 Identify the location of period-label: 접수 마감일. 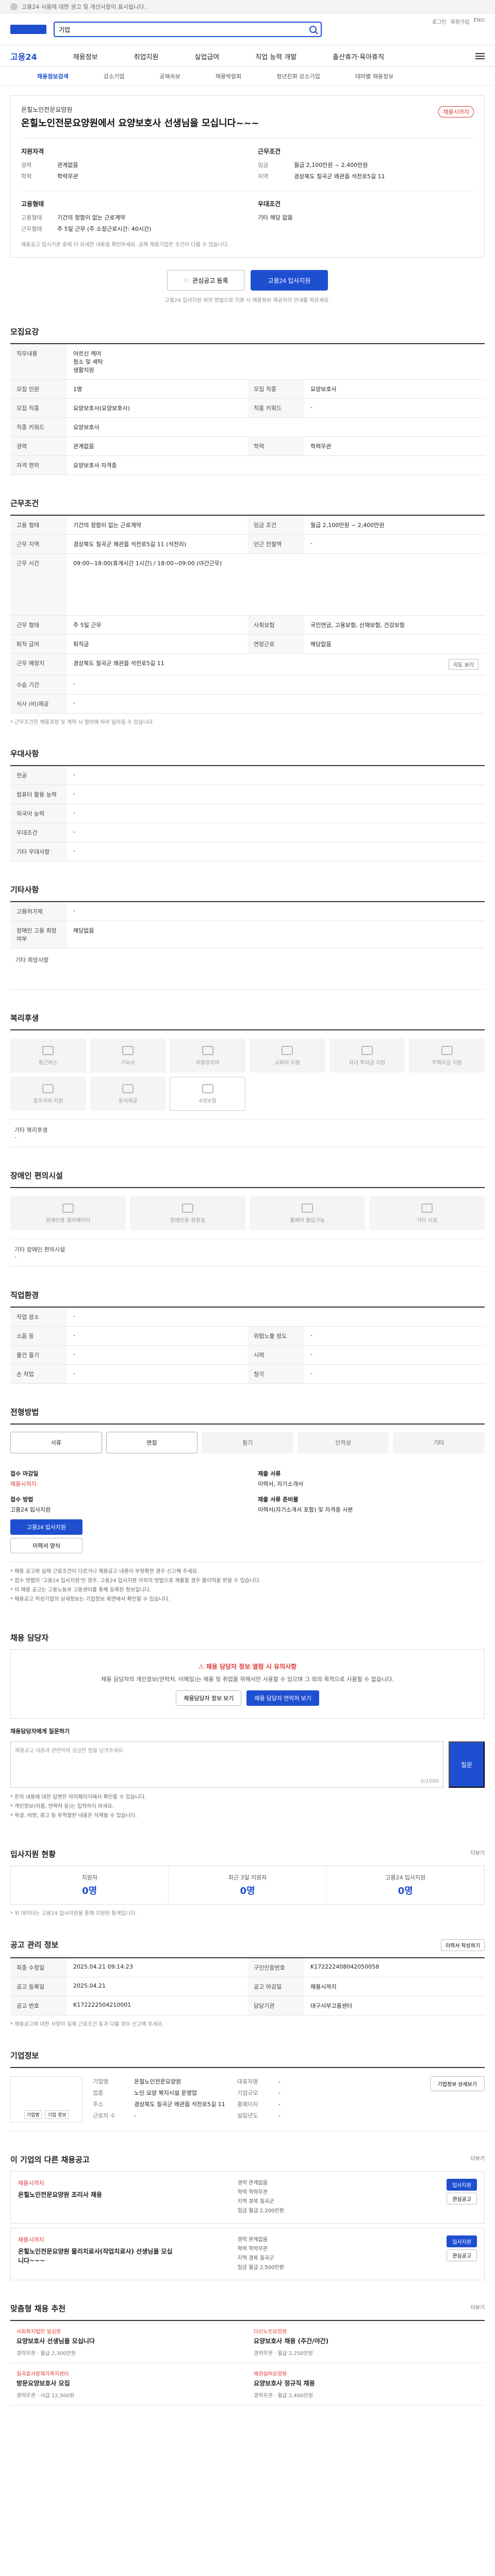
(24, 1474).